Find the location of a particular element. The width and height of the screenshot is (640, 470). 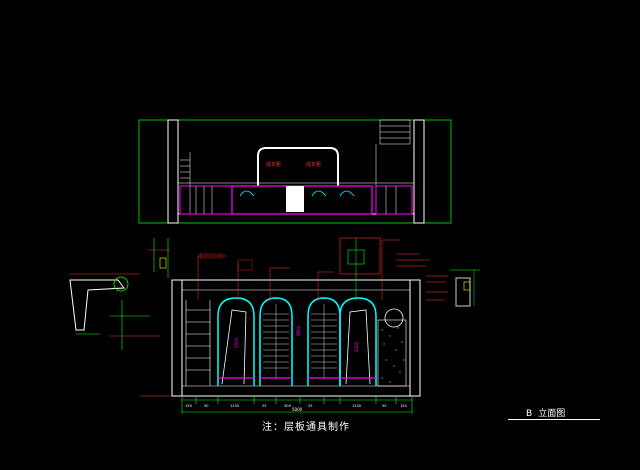

width-dim-2: 50 is located at coordinates (206, 406).